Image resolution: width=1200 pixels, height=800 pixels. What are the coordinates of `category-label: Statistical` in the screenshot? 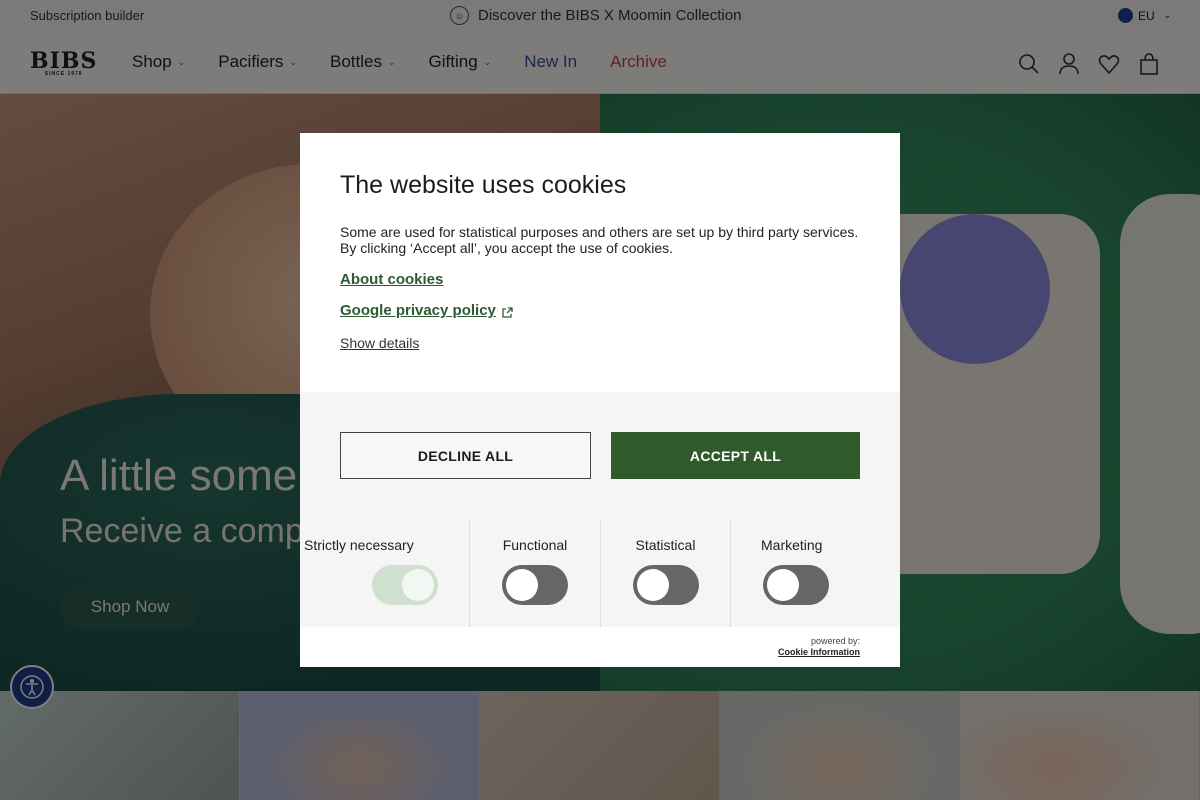 It's located at (665, 545).